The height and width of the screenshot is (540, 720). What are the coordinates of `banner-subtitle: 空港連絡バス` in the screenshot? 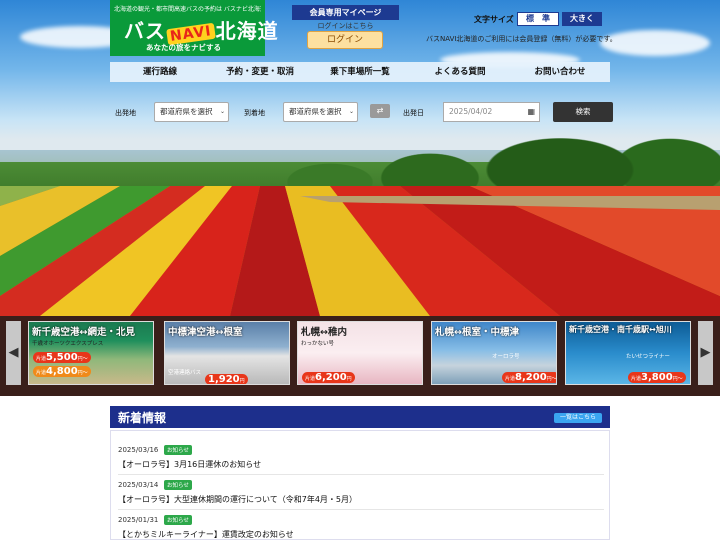 It's located at (185, 373).